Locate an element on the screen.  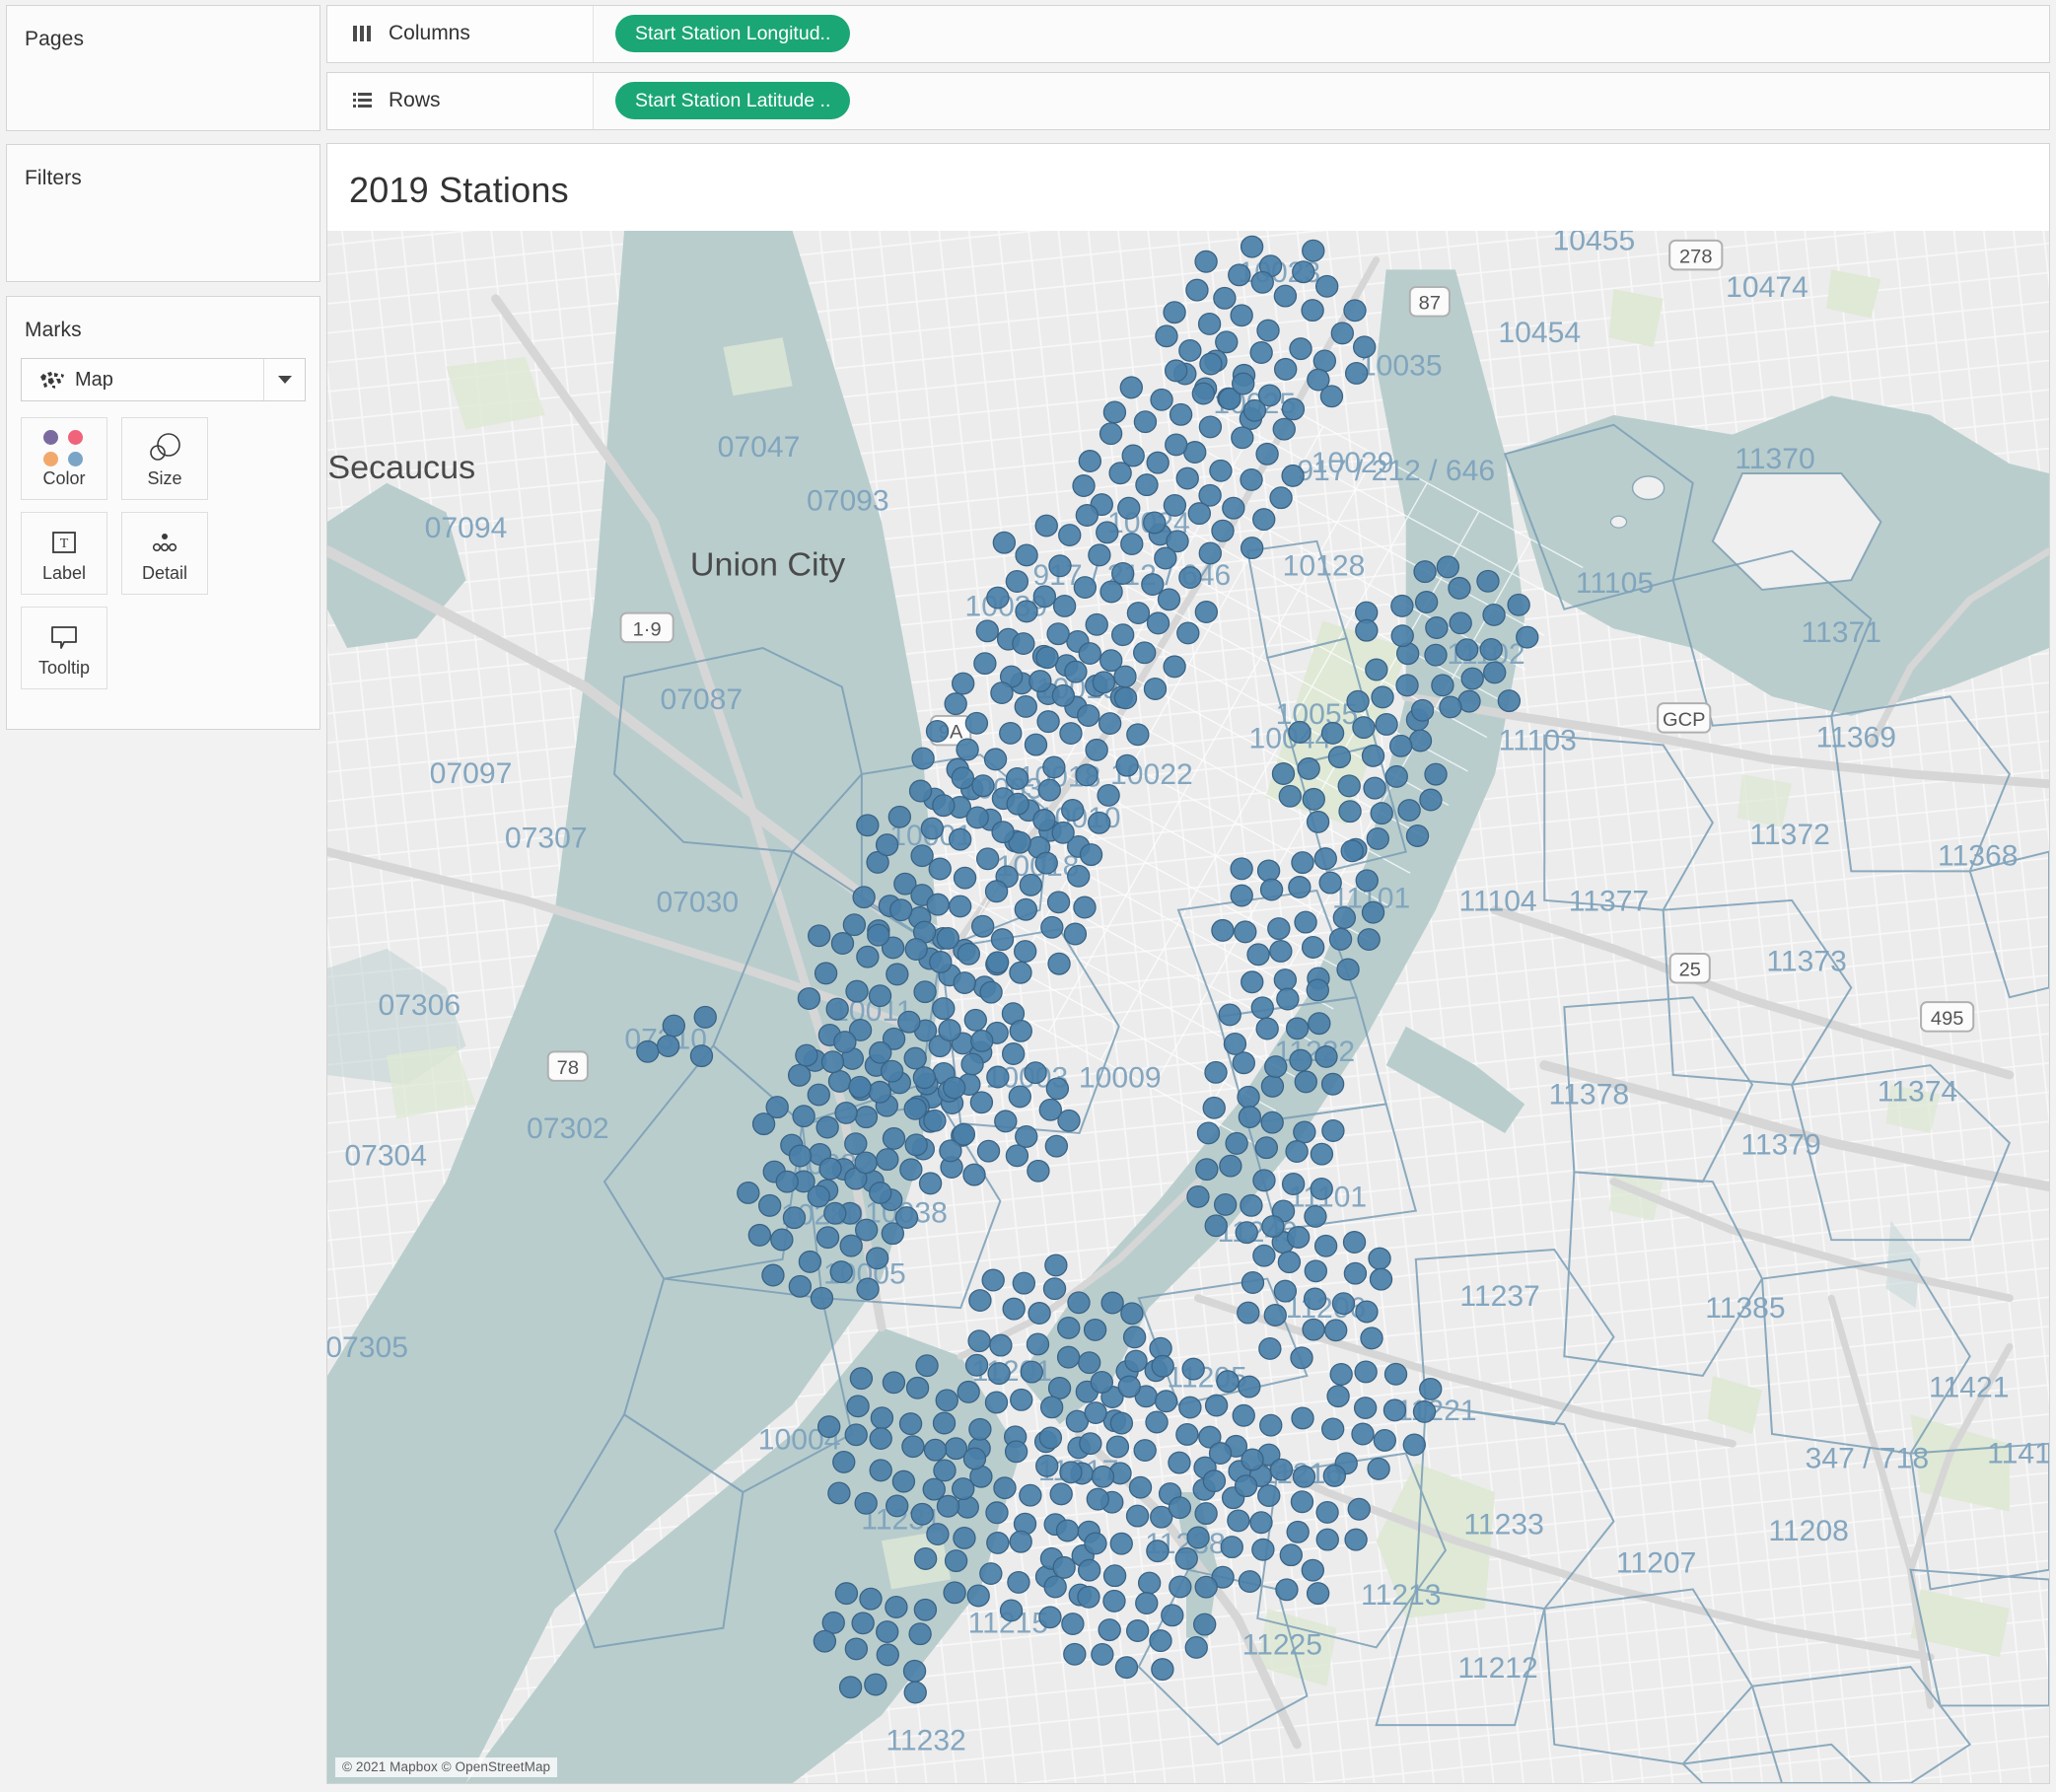
rows-shelf-content: Start Station Latitude .. is located at coordinates (1321, 101).